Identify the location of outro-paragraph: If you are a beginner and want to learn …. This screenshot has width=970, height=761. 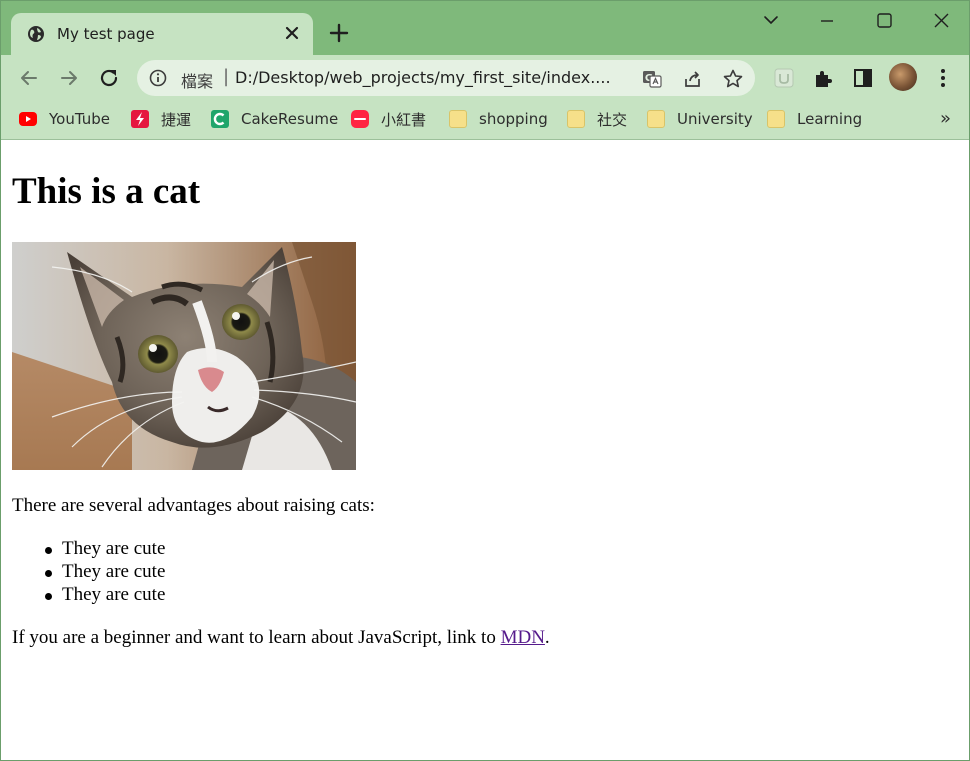
(281, 637).